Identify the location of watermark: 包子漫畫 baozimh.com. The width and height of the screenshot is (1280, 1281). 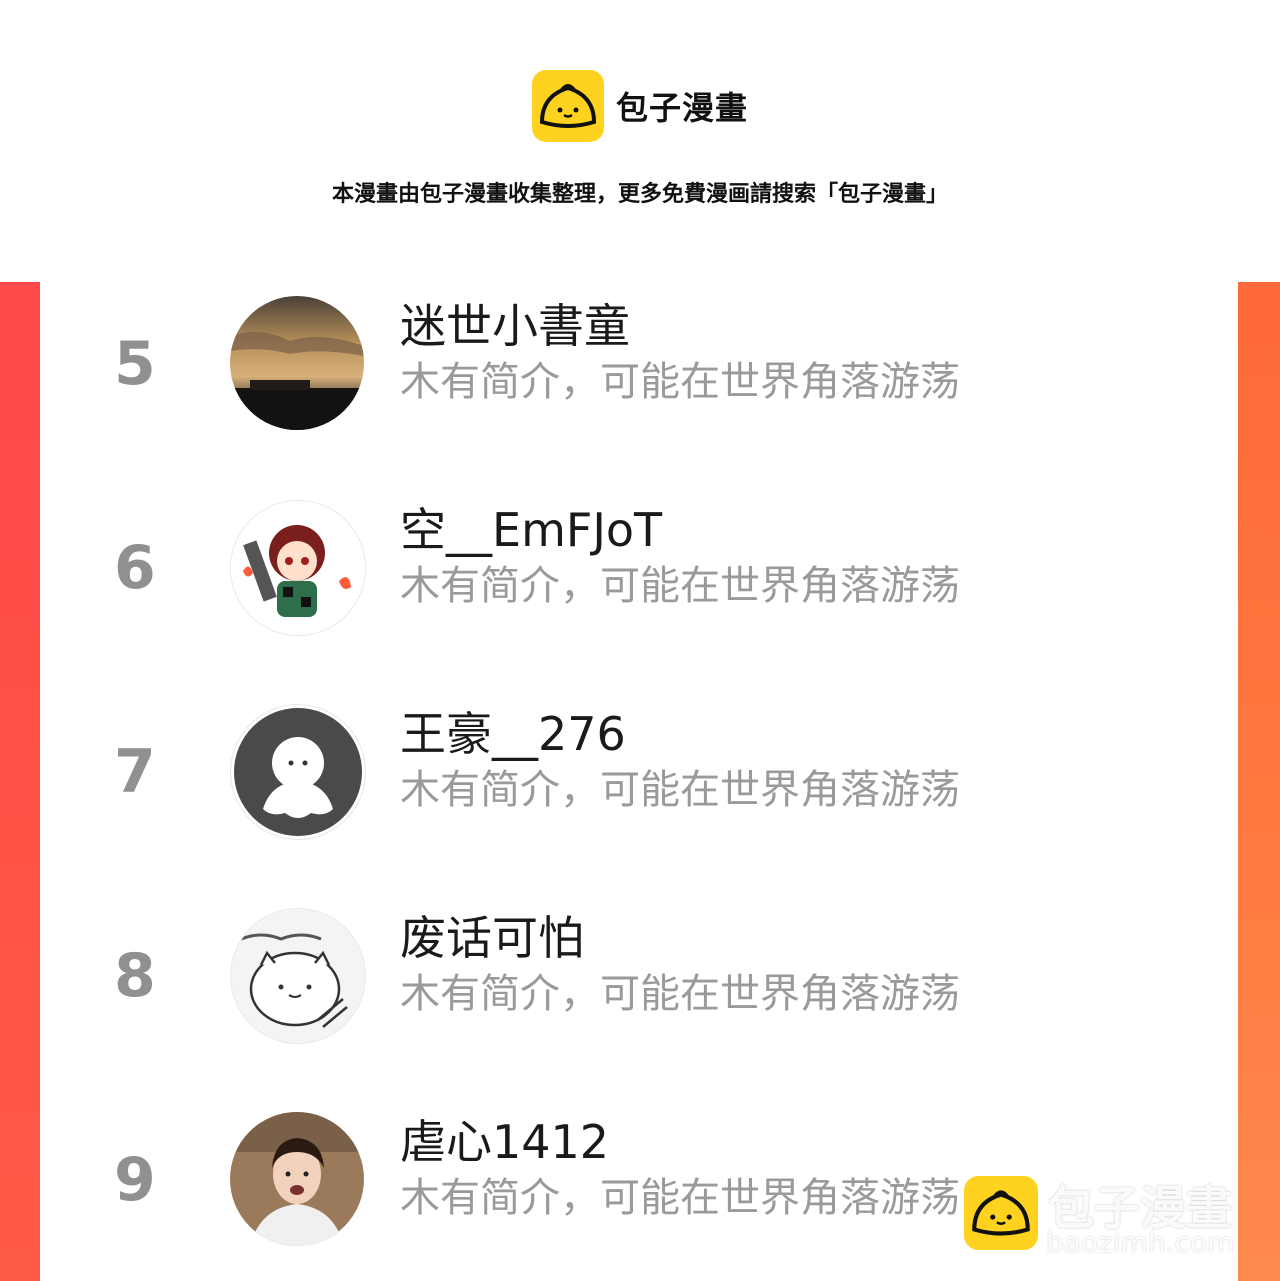
(1114, 1220).